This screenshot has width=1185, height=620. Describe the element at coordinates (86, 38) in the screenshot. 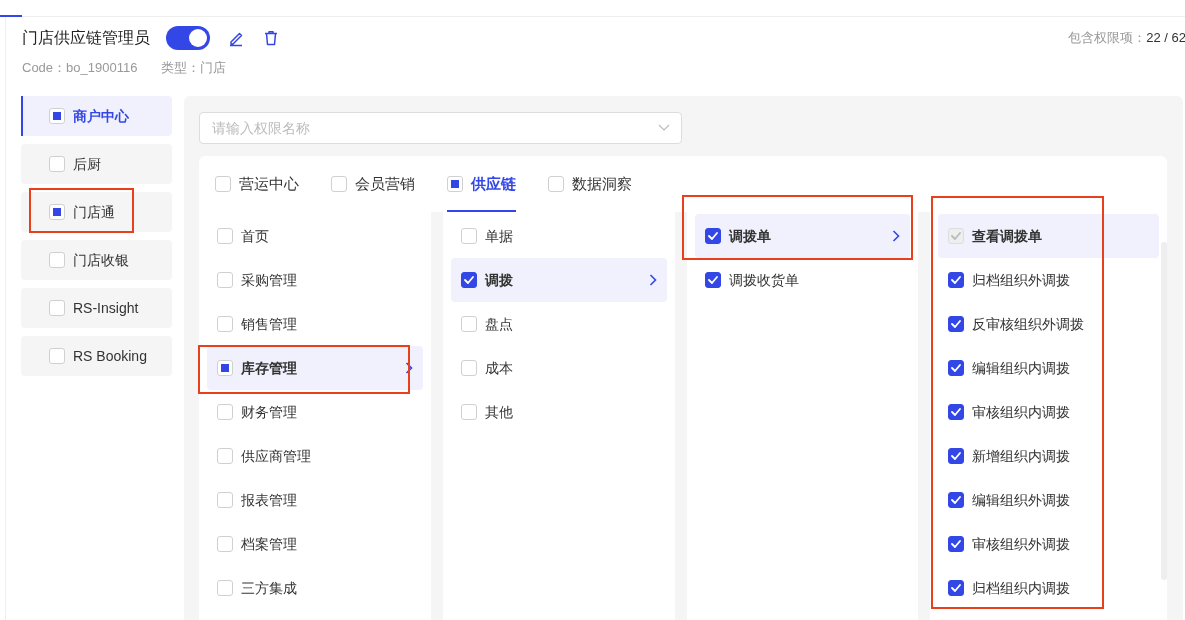

I see `role-title: 门店供应链管理员` at that location.